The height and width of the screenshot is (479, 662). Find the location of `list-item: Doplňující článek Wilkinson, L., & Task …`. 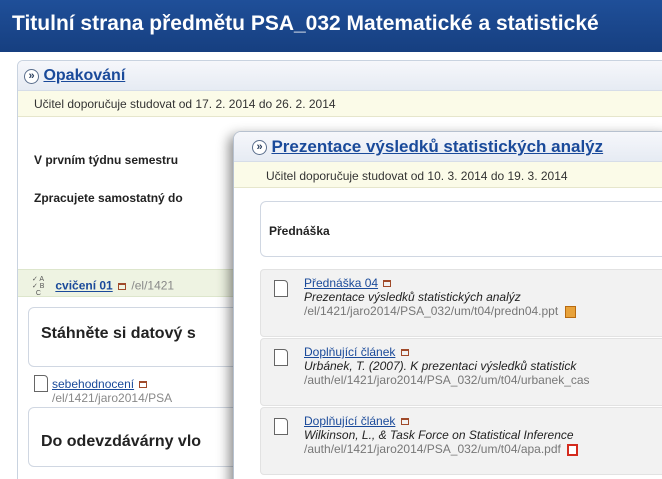

list-item: Doplňující článek Wilkinson, L., & Task … is located at coordinates (461, 441).